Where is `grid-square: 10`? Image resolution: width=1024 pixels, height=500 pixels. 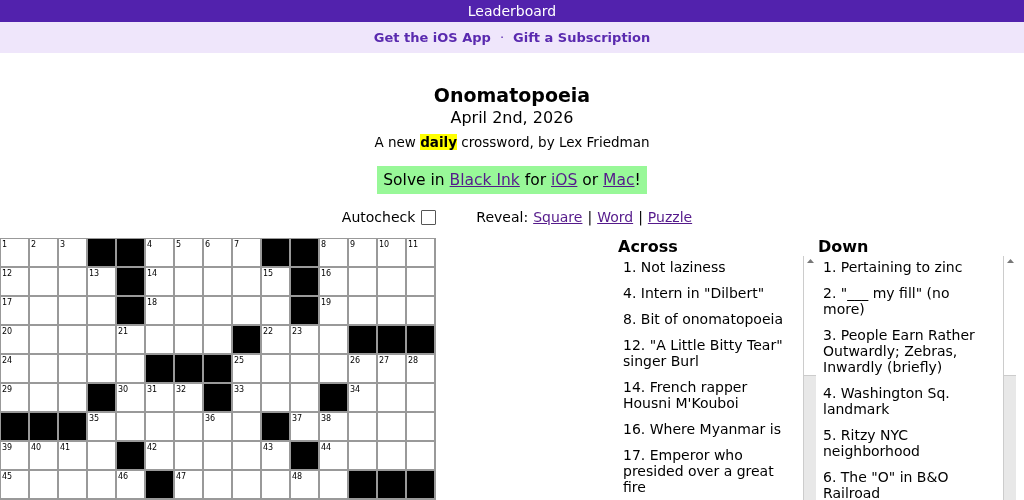 grid-square: 10 is located at coordinates (392, 253).